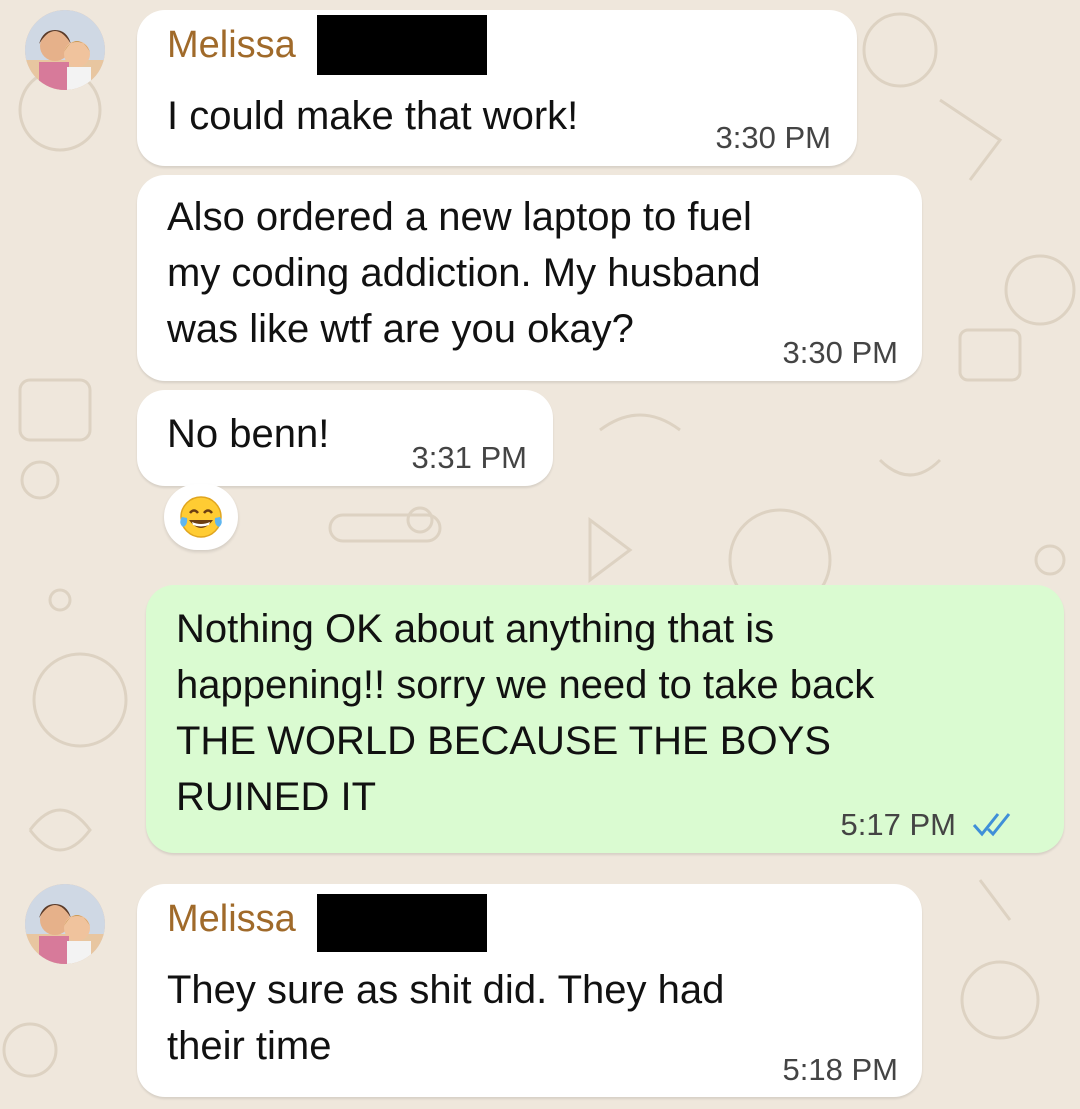  Describe the element at coordinates (345, 438) in the screenshot. I see `message-bubble: No benn! 3:31 PM` at that location.